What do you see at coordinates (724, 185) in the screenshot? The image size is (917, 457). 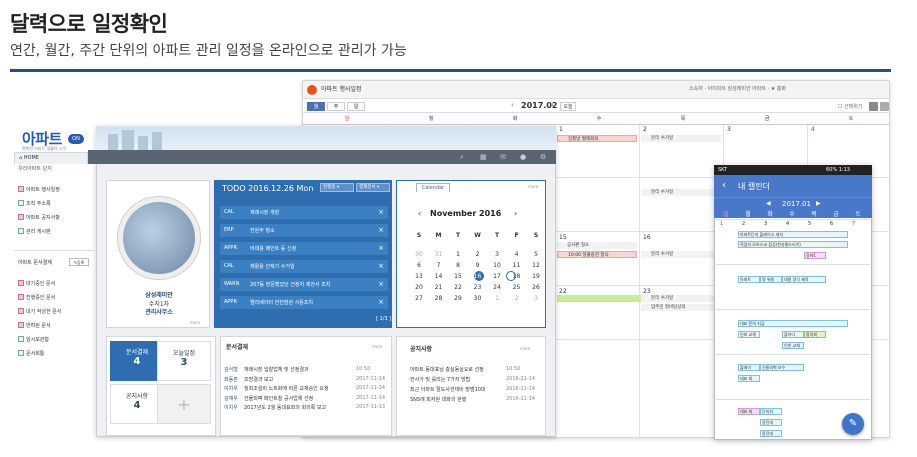 I see `back-icon: ‹` at bounding box center [724, 185].